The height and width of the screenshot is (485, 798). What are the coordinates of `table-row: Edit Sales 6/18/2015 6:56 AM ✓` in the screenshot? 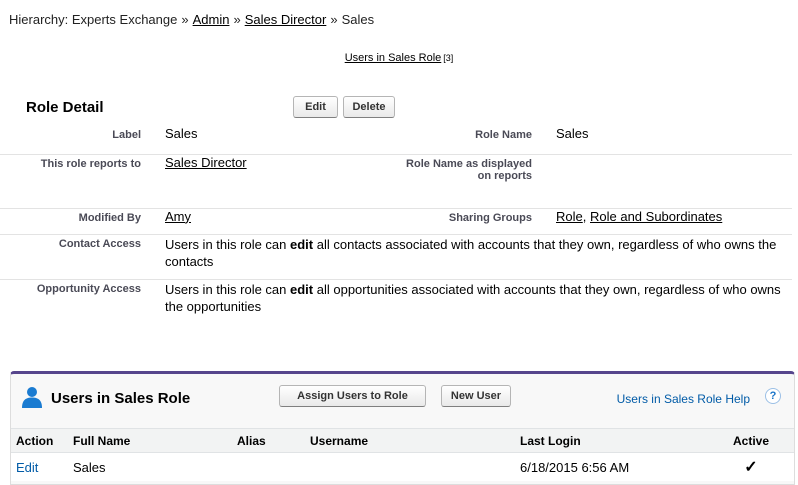 It's located at (402, 467).